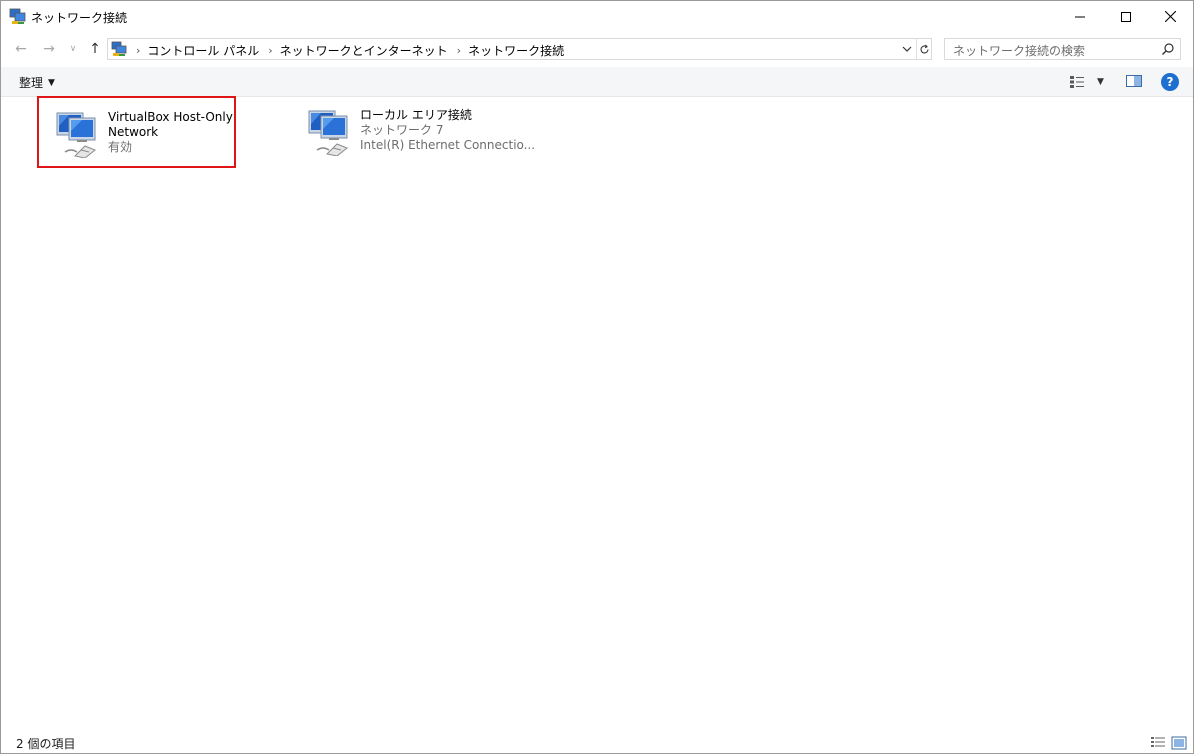 This screenshot has width=1194, height=754. I want to click on connection-details: VirtualBox Host-Only Network 有効, so click(172, 132).